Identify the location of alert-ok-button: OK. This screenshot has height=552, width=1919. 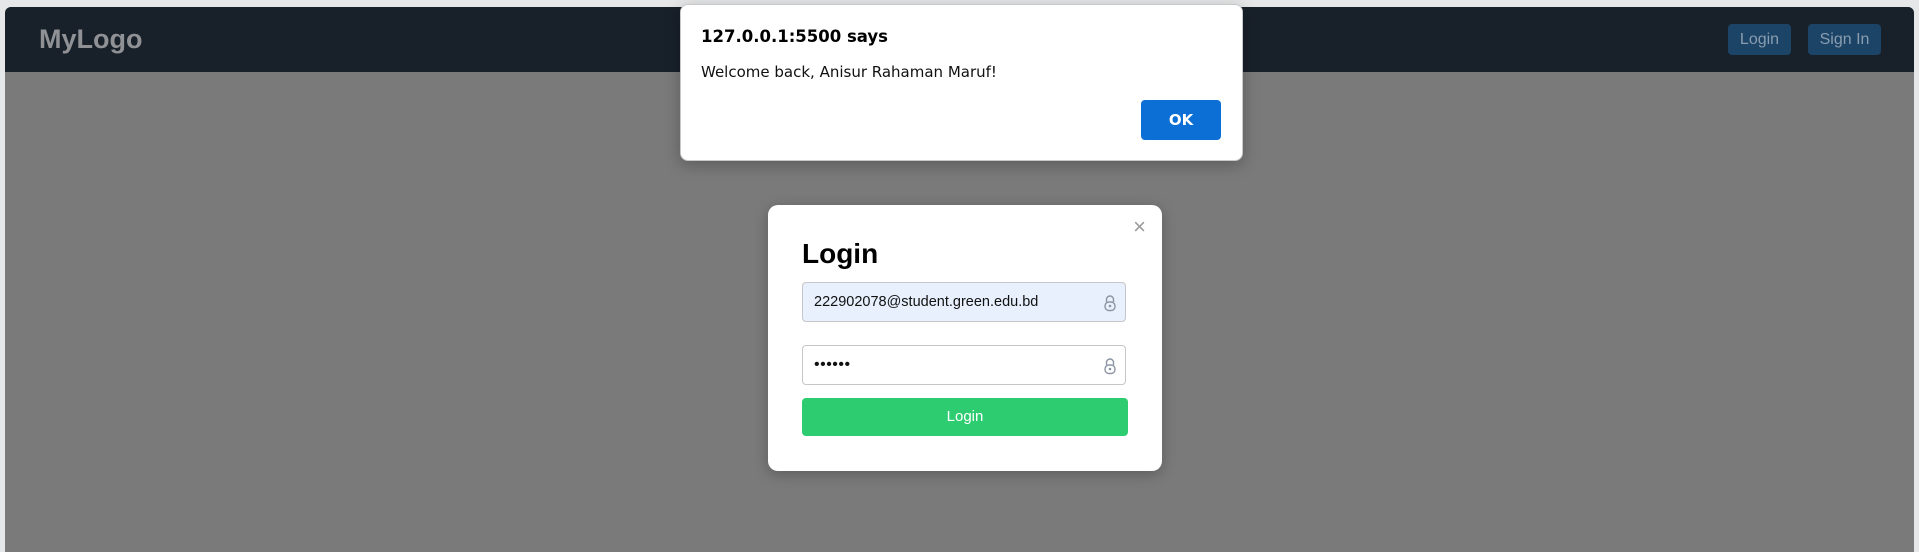
(1181, 120).